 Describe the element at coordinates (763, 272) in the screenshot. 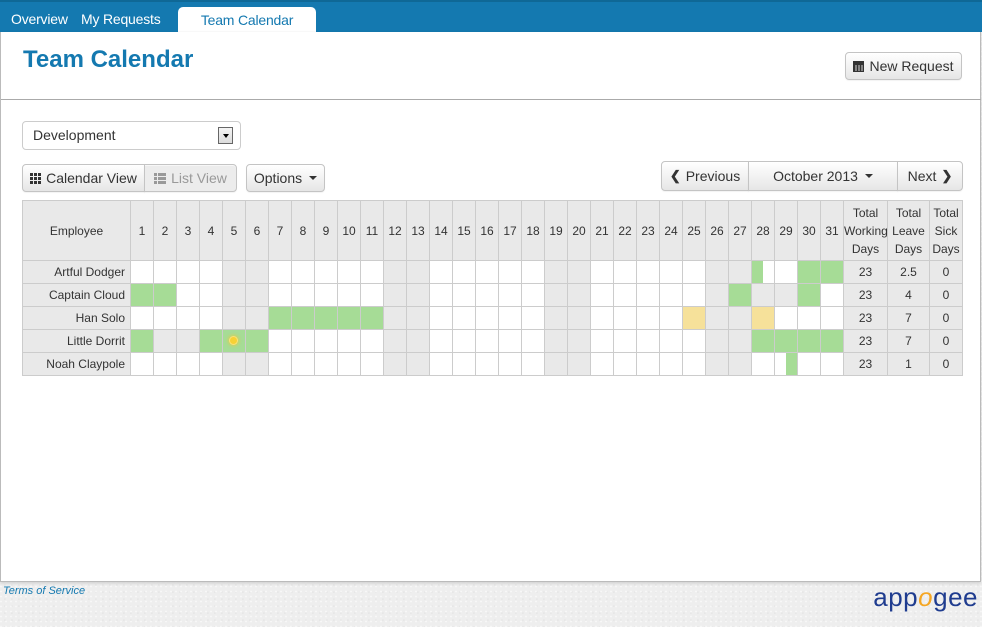

I see `day-cell-leave-am` at that location.